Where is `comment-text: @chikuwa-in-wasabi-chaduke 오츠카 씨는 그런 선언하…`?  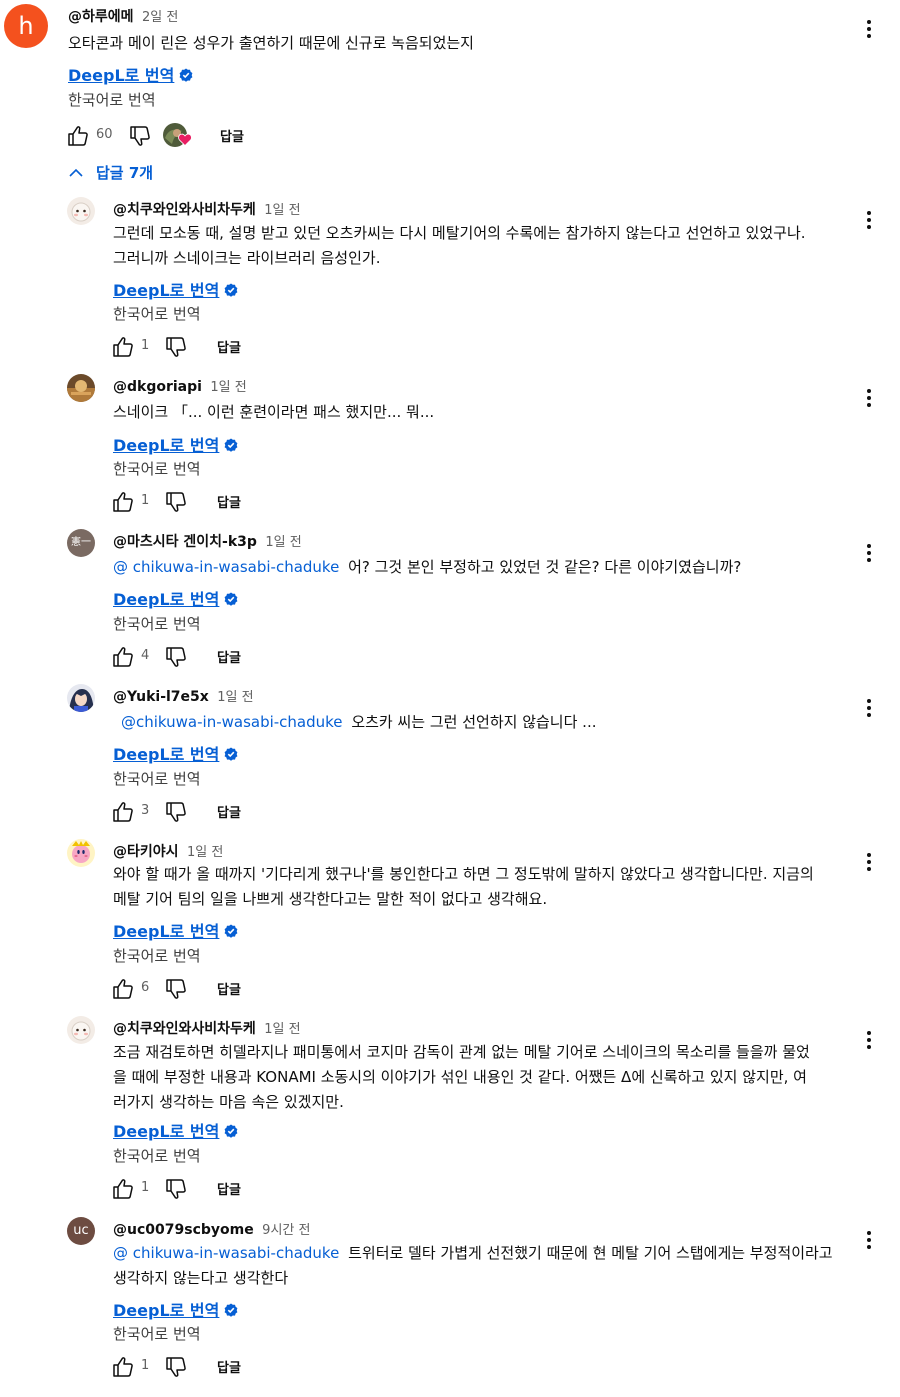 comment-text: @chikuwa-in-wasabi-chaduke 오츠카 씨는 그런 선언하… is located at coordinates (358, 722).